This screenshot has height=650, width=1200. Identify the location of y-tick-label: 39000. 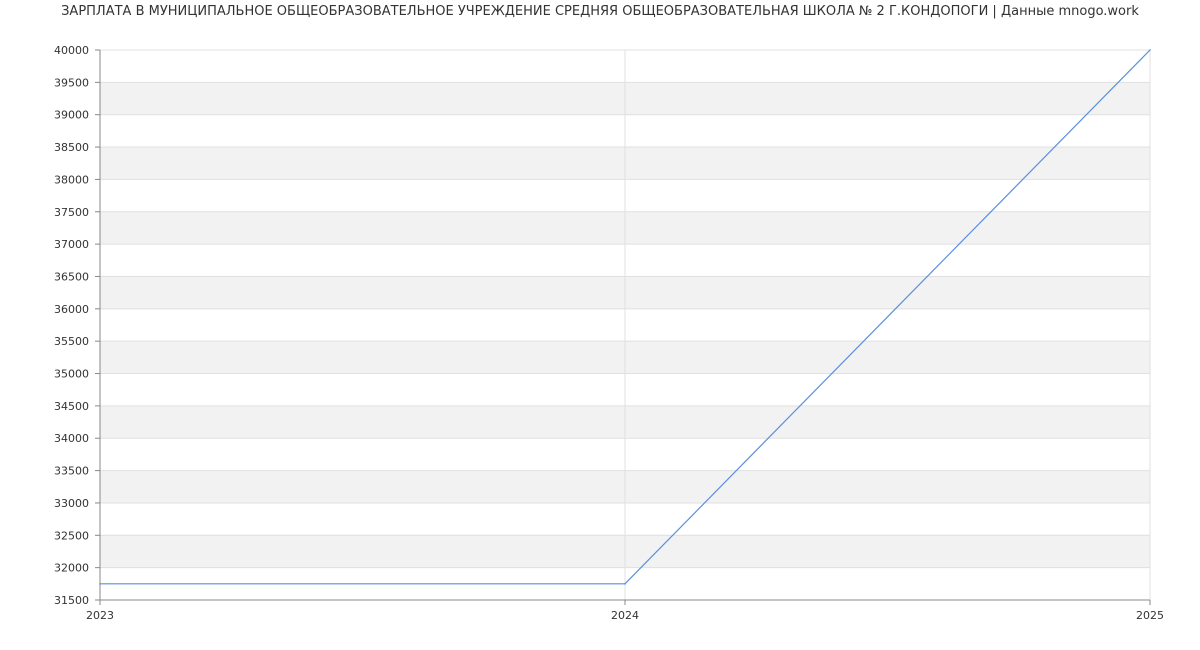
(71, 115).